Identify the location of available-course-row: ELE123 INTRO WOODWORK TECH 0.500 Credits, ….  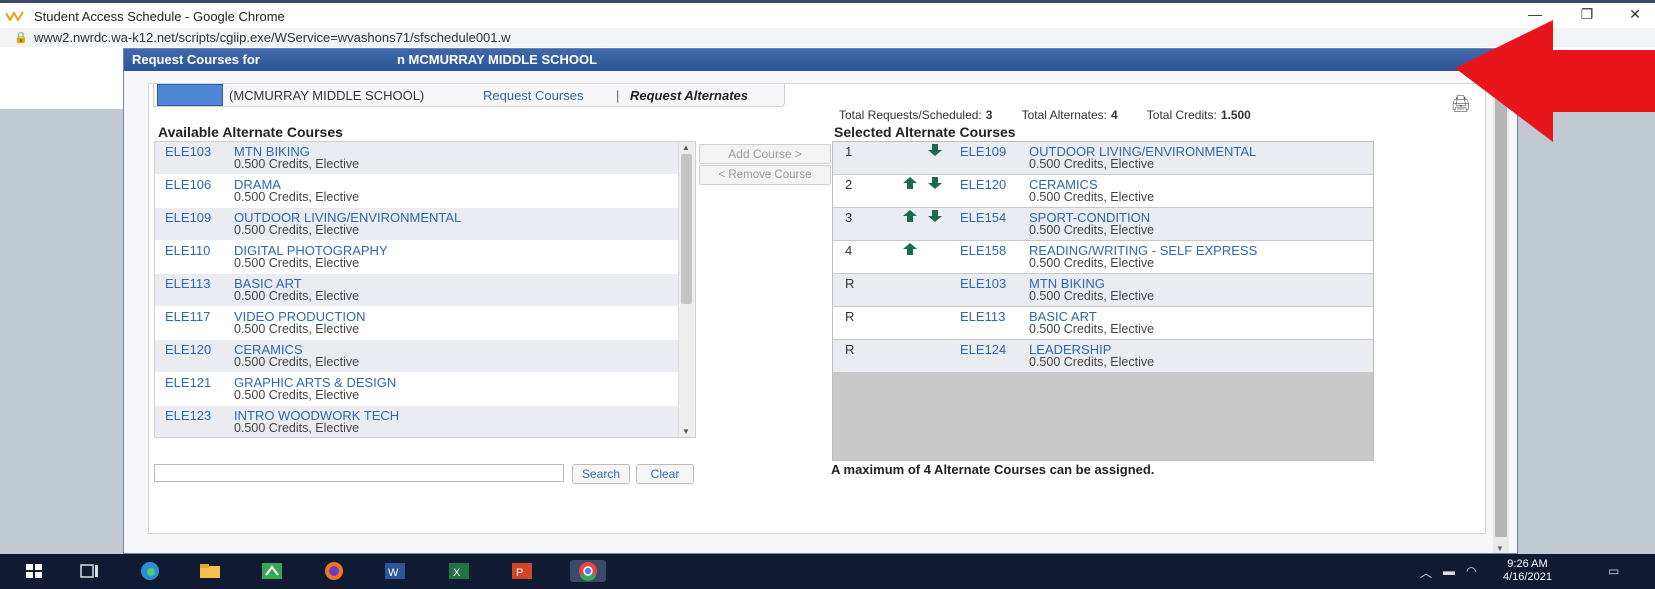
(416, 421).